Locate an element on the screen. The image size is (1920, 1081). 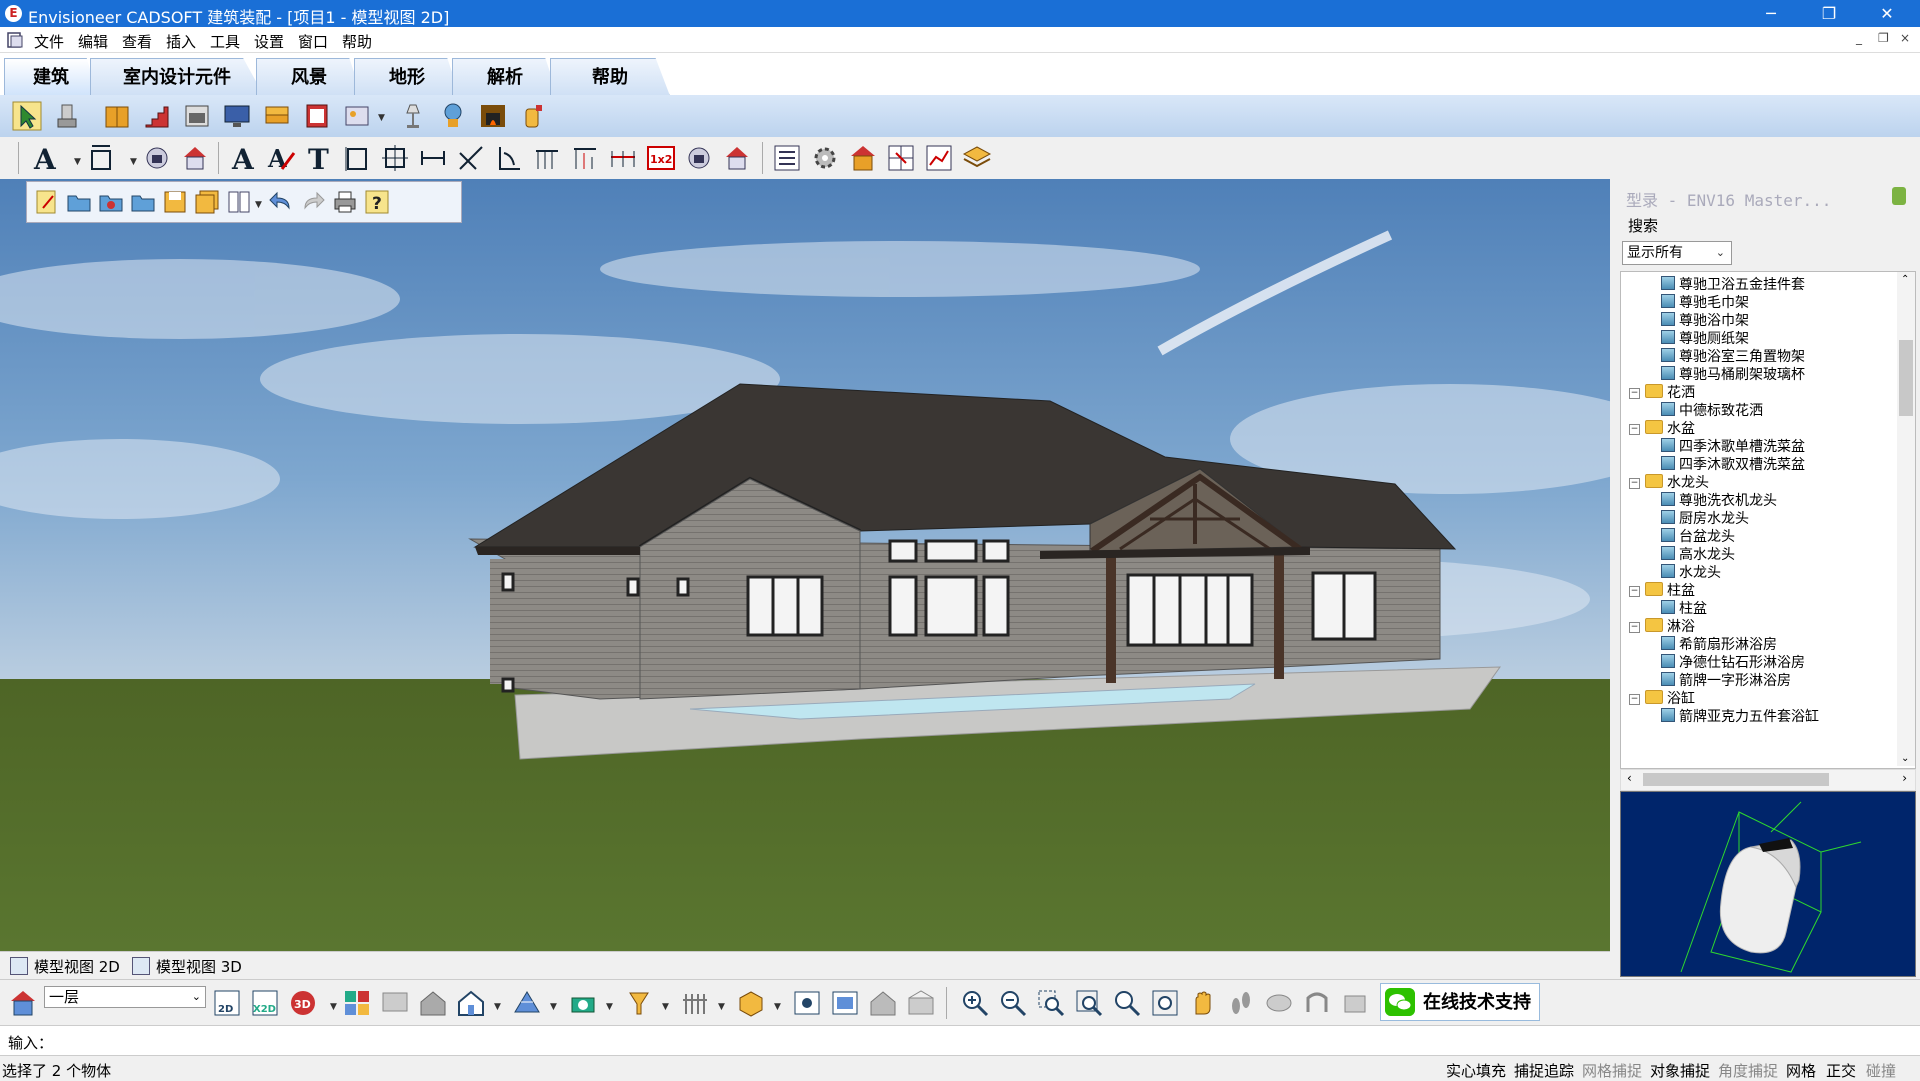
toggle-solid-fill: 实心填充 is located at coordinates (1476, 1070).